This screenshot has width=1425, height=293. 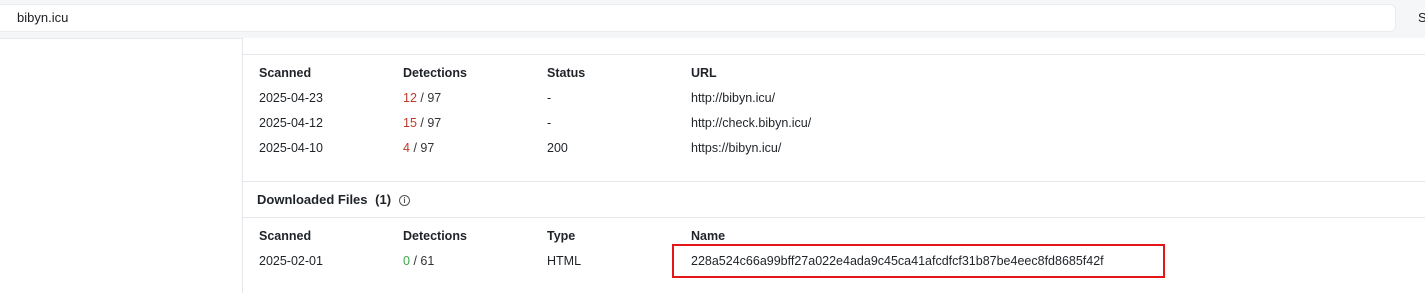 I want to click on col-name-header: Name, so click(x=708, y=236).